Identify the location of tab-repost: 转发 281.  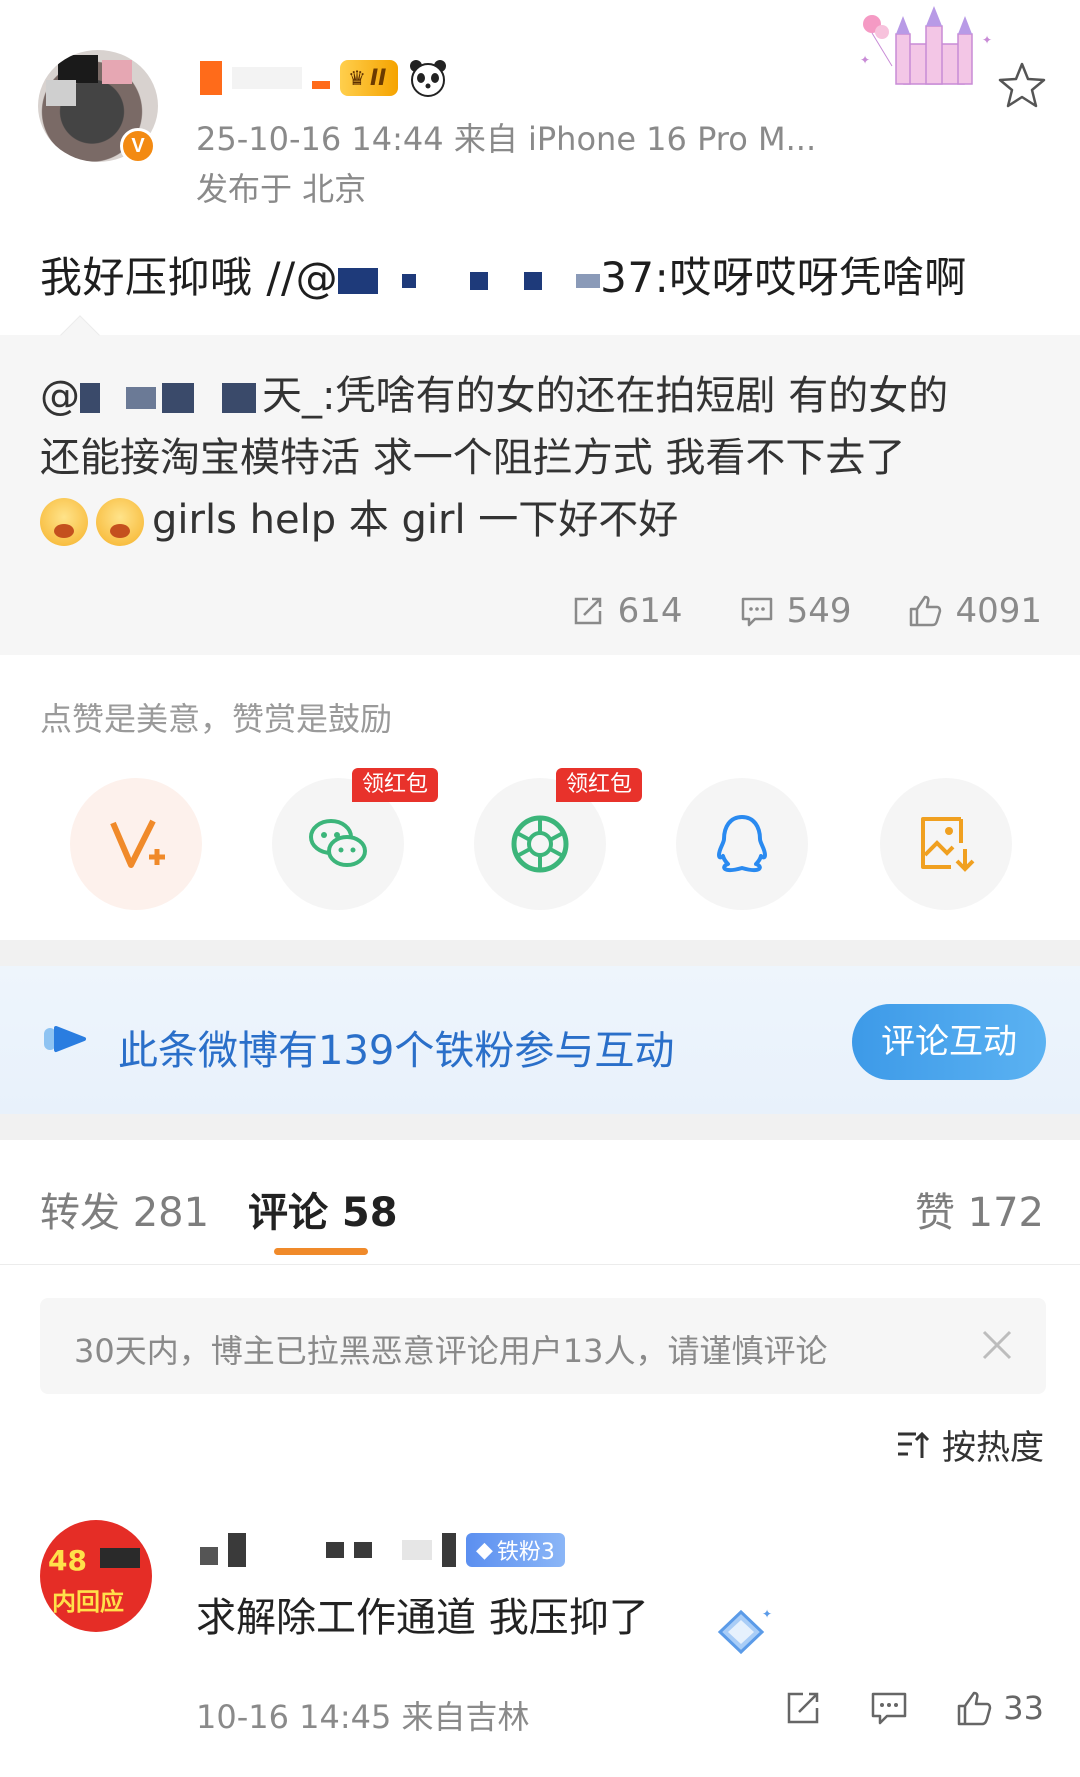
(124, 1209).